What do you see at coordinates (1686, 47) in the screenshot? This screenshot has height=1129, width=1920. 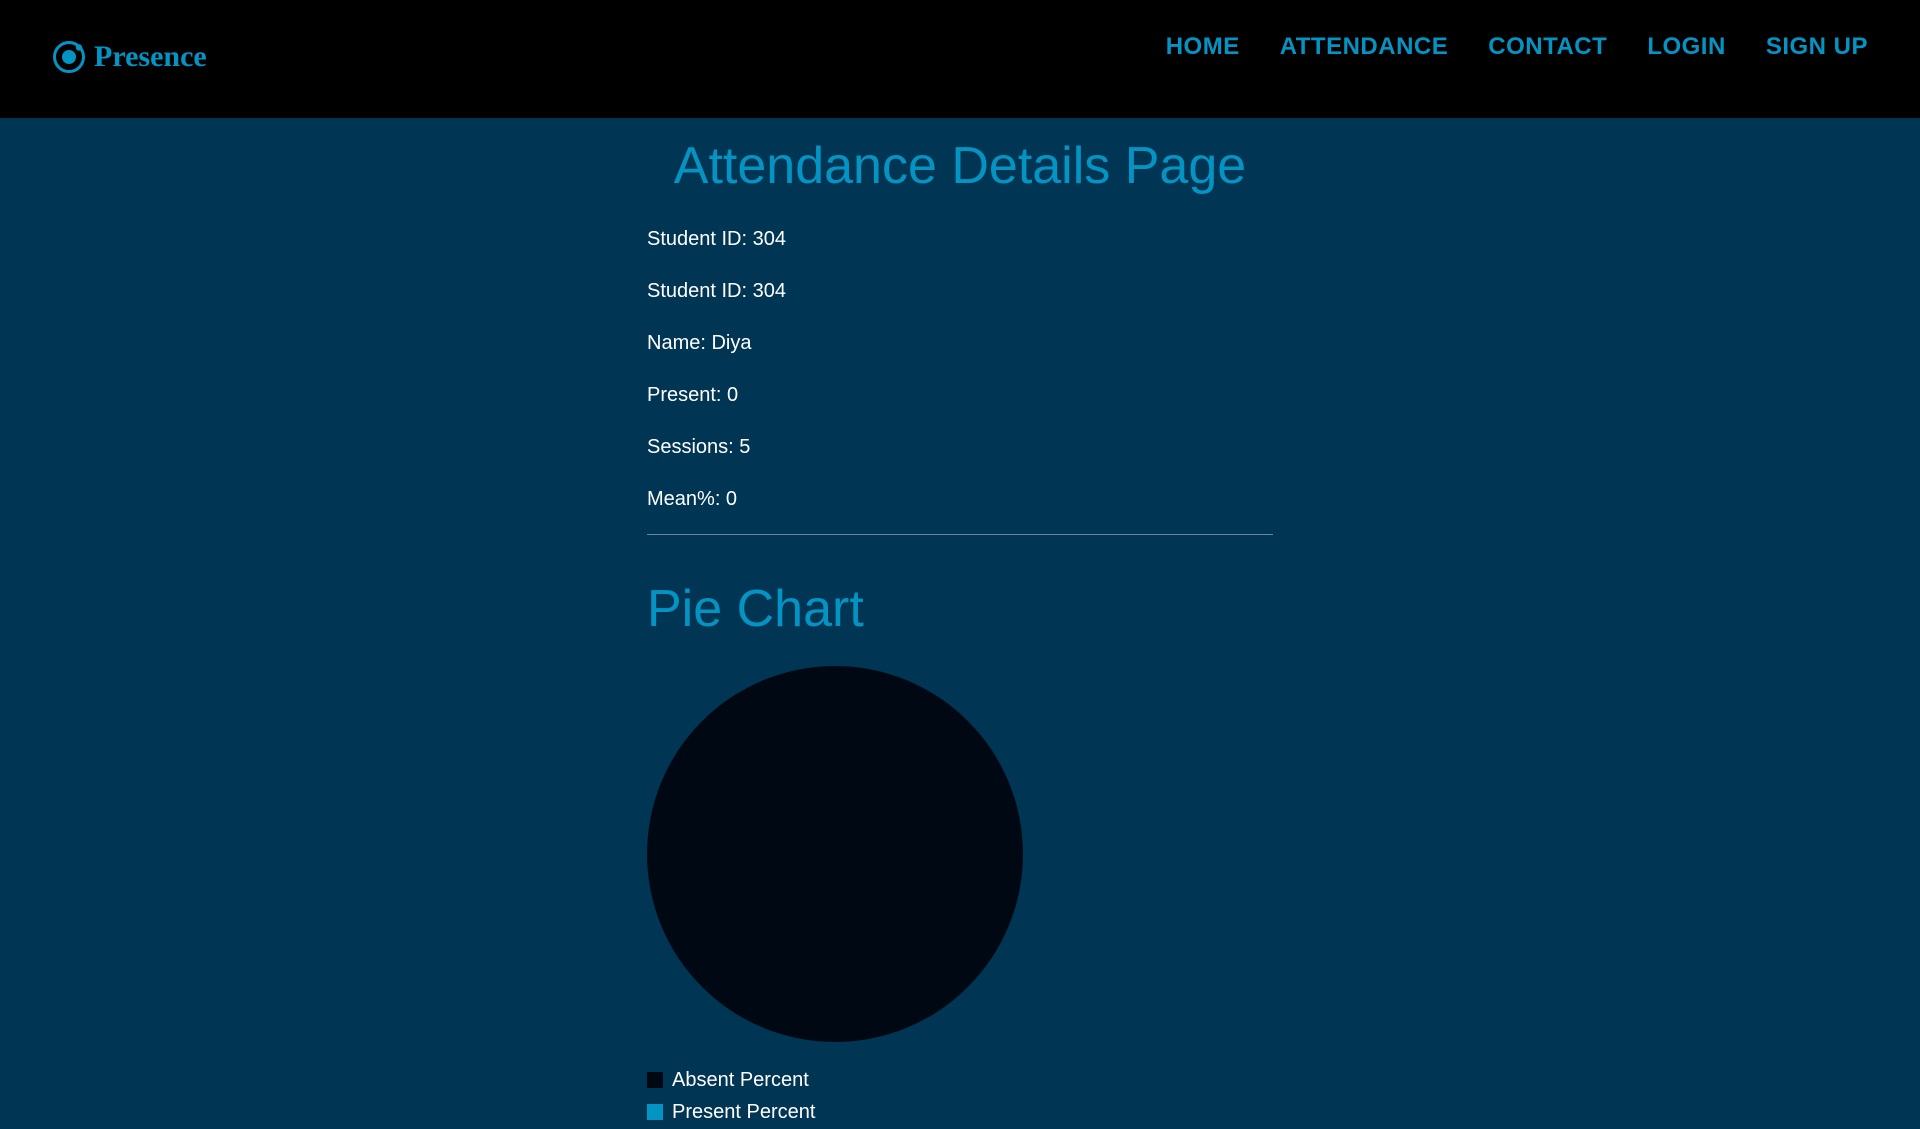 I see `nav-login-link: LOGIN` at bounding box center [1686, 47].